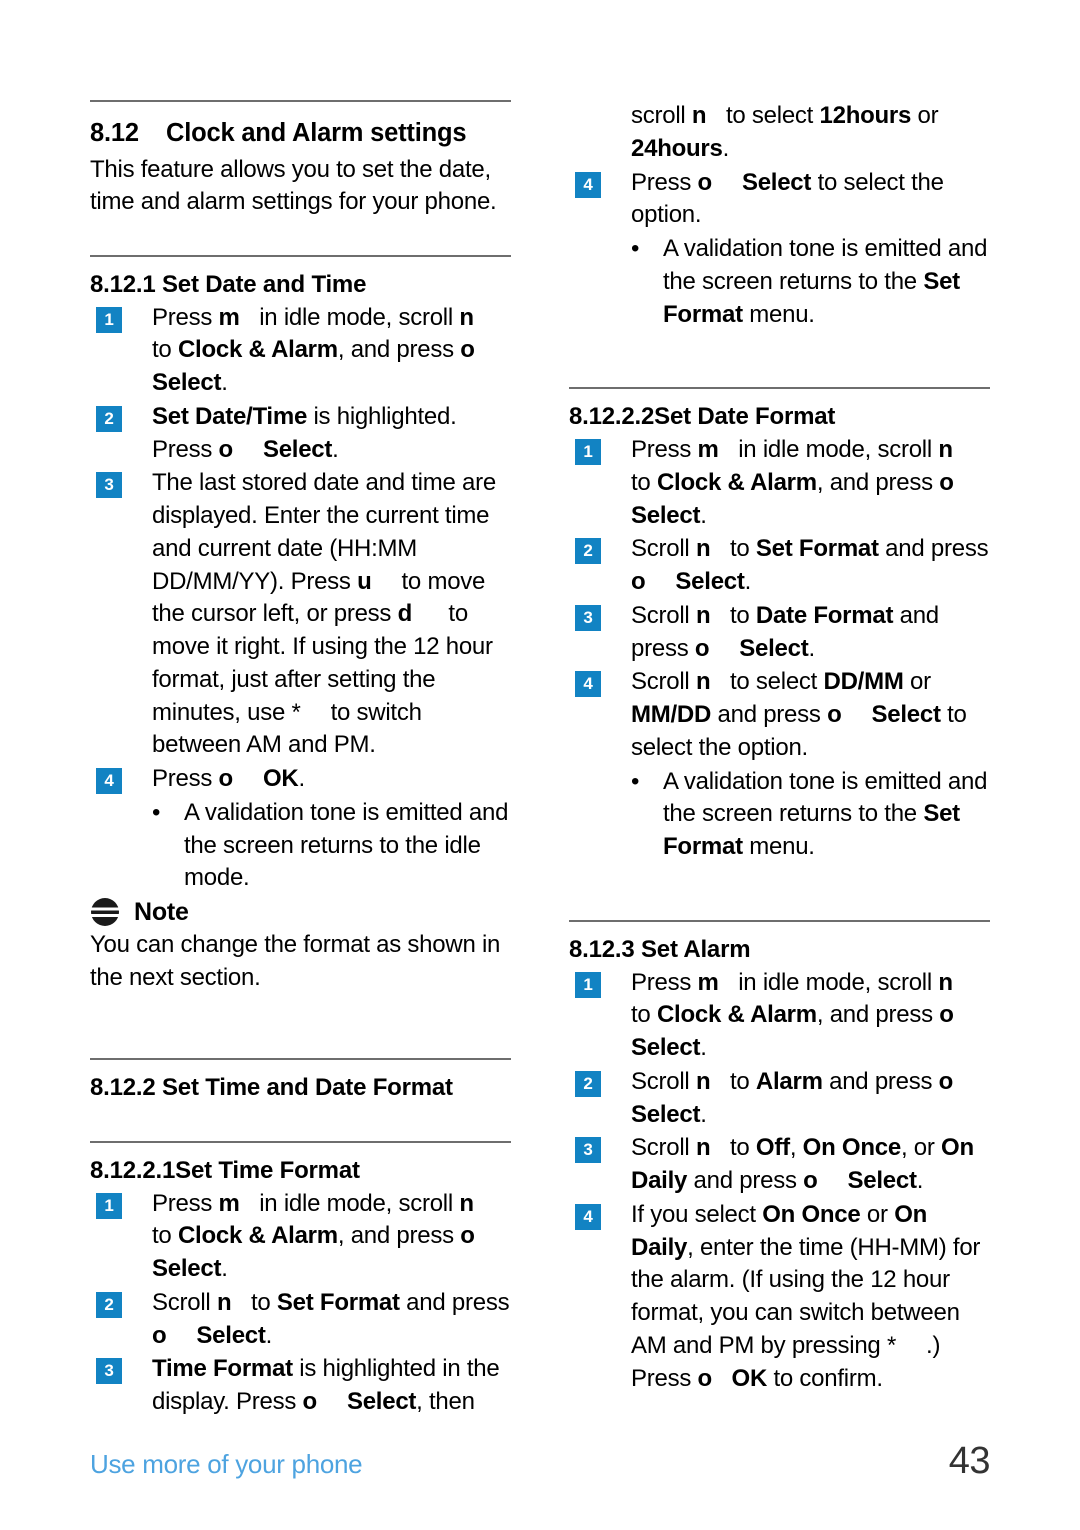  I want to click on subsection-title: Set Alarm, so click(696, 949).